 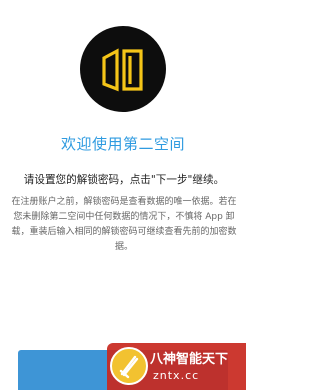 I want to click on setup-prompt: 请设置您的解锁密码，点击"下一步"继续。, so click(x=124, y=180).